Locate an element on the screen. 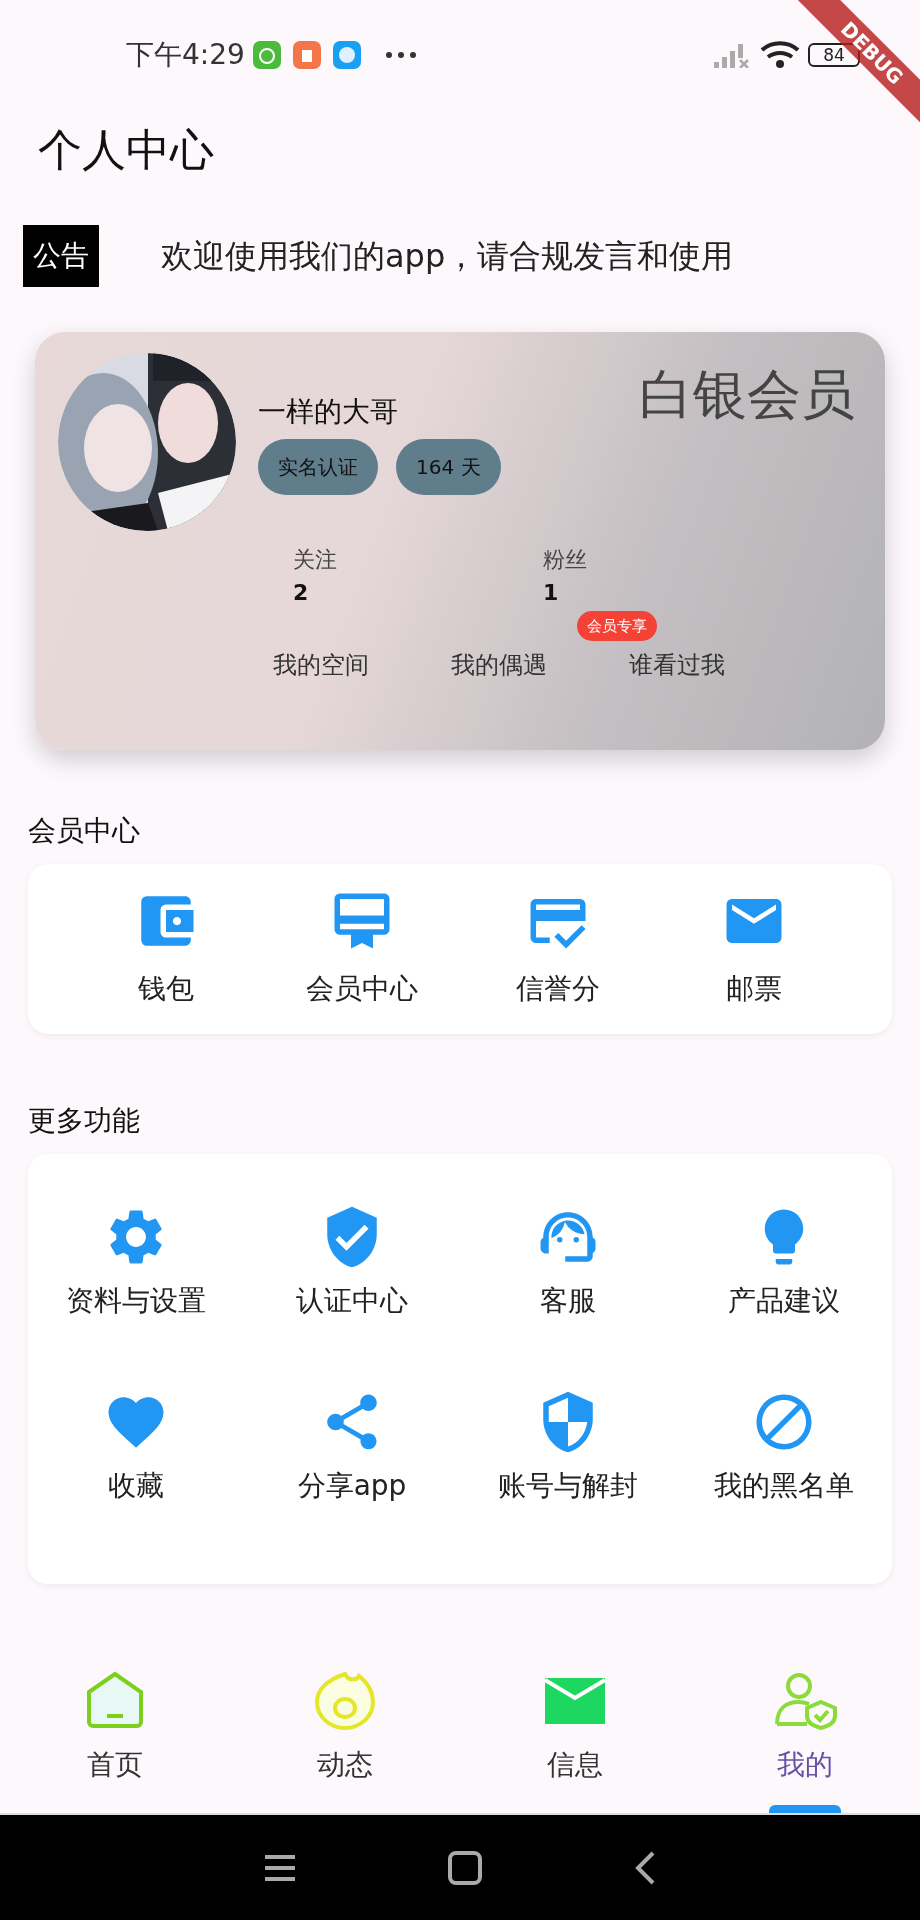  profile-link: 谁看过我 is located at coordinates (677, 665).